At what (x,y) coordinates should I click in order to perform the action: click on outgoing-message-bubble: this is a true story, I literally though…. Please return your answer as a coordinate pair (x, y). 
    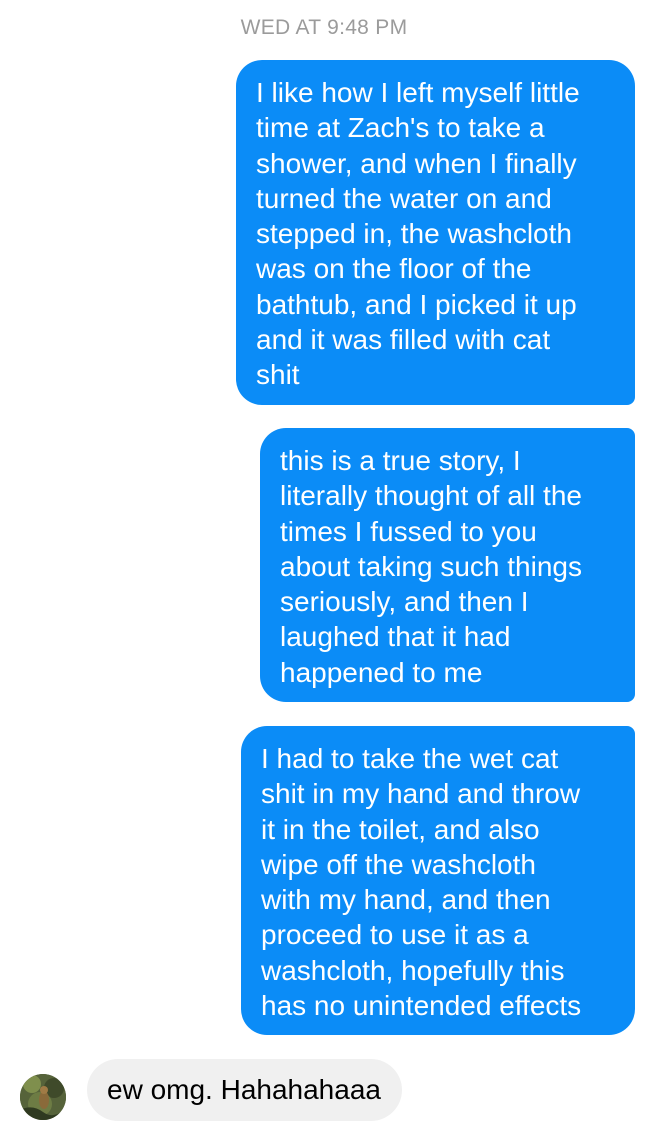
    Looking at the image, I should click on (447, 565).